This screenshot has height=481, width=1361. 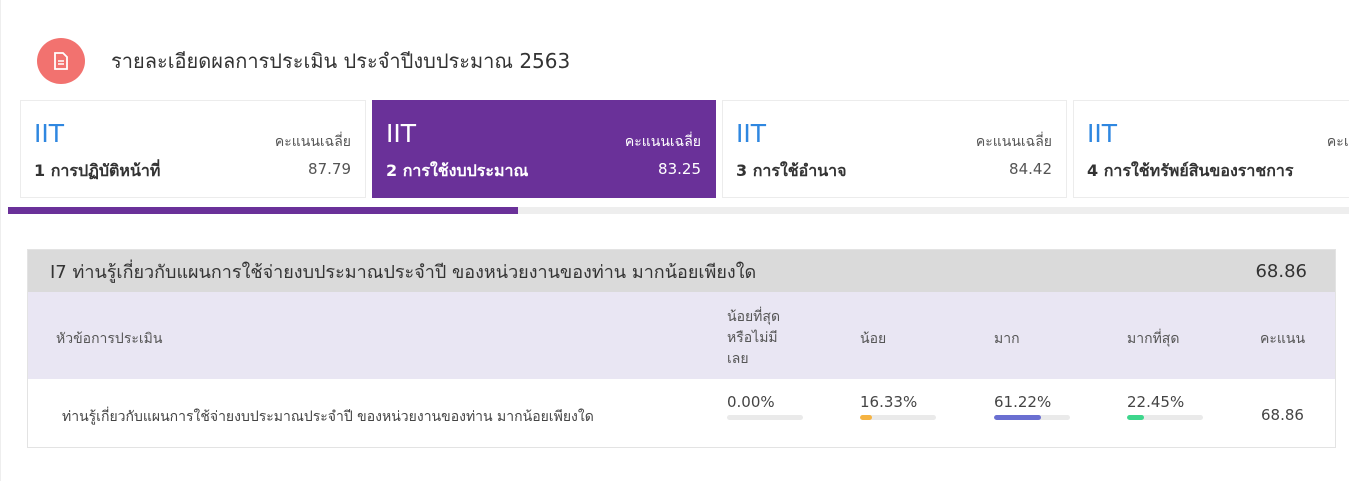 I want to click on carousel-progress-track, so click(x=678, y=210).